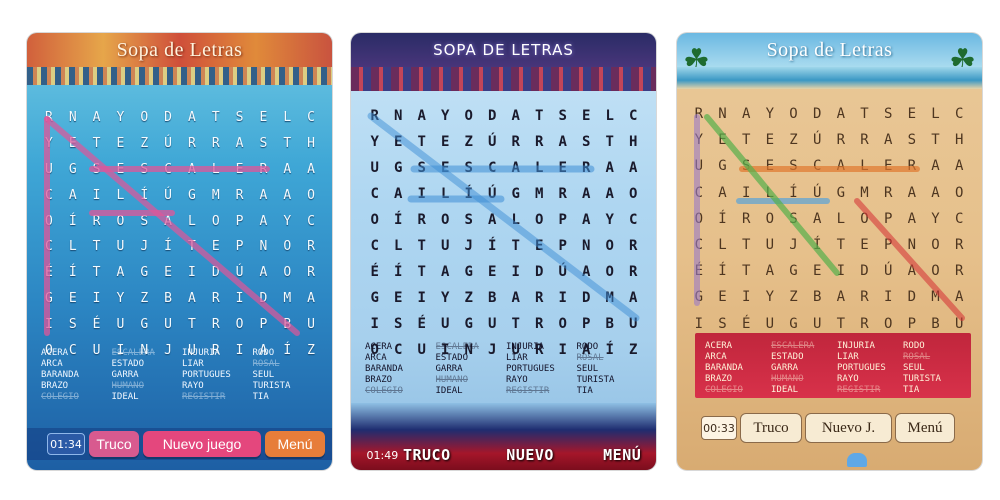  Describe the element at coordinates (925, 428) in the screenshot. I see `menu-button: Menú` at that location.